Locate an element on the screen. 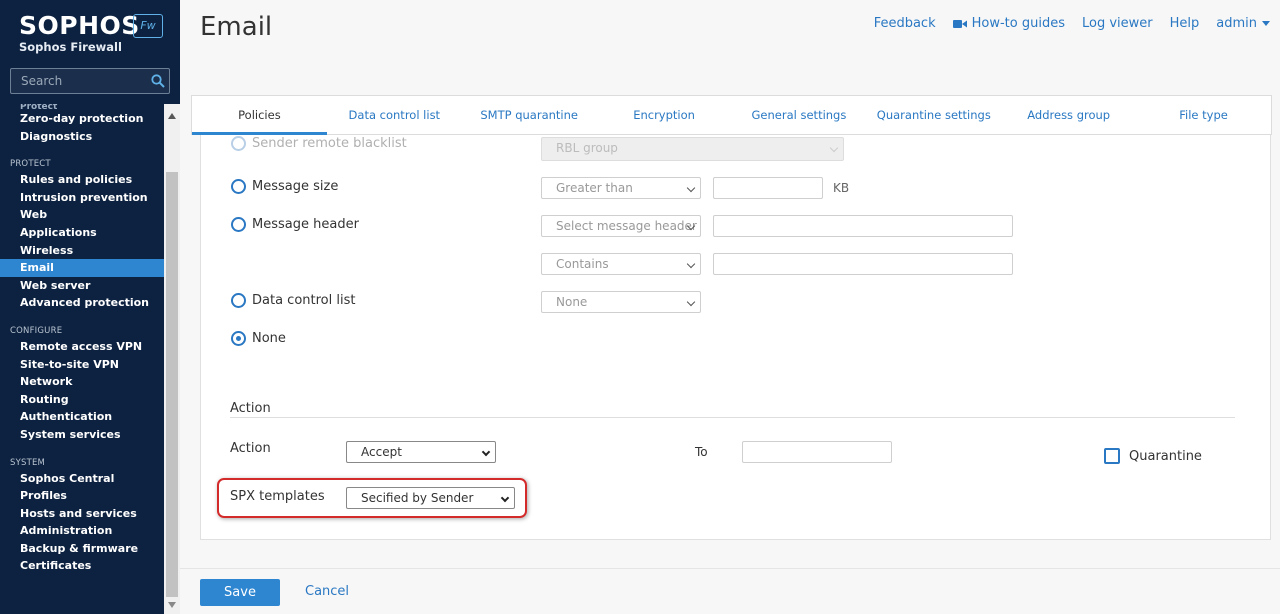  search-icon is located at coordinates (158, 81).